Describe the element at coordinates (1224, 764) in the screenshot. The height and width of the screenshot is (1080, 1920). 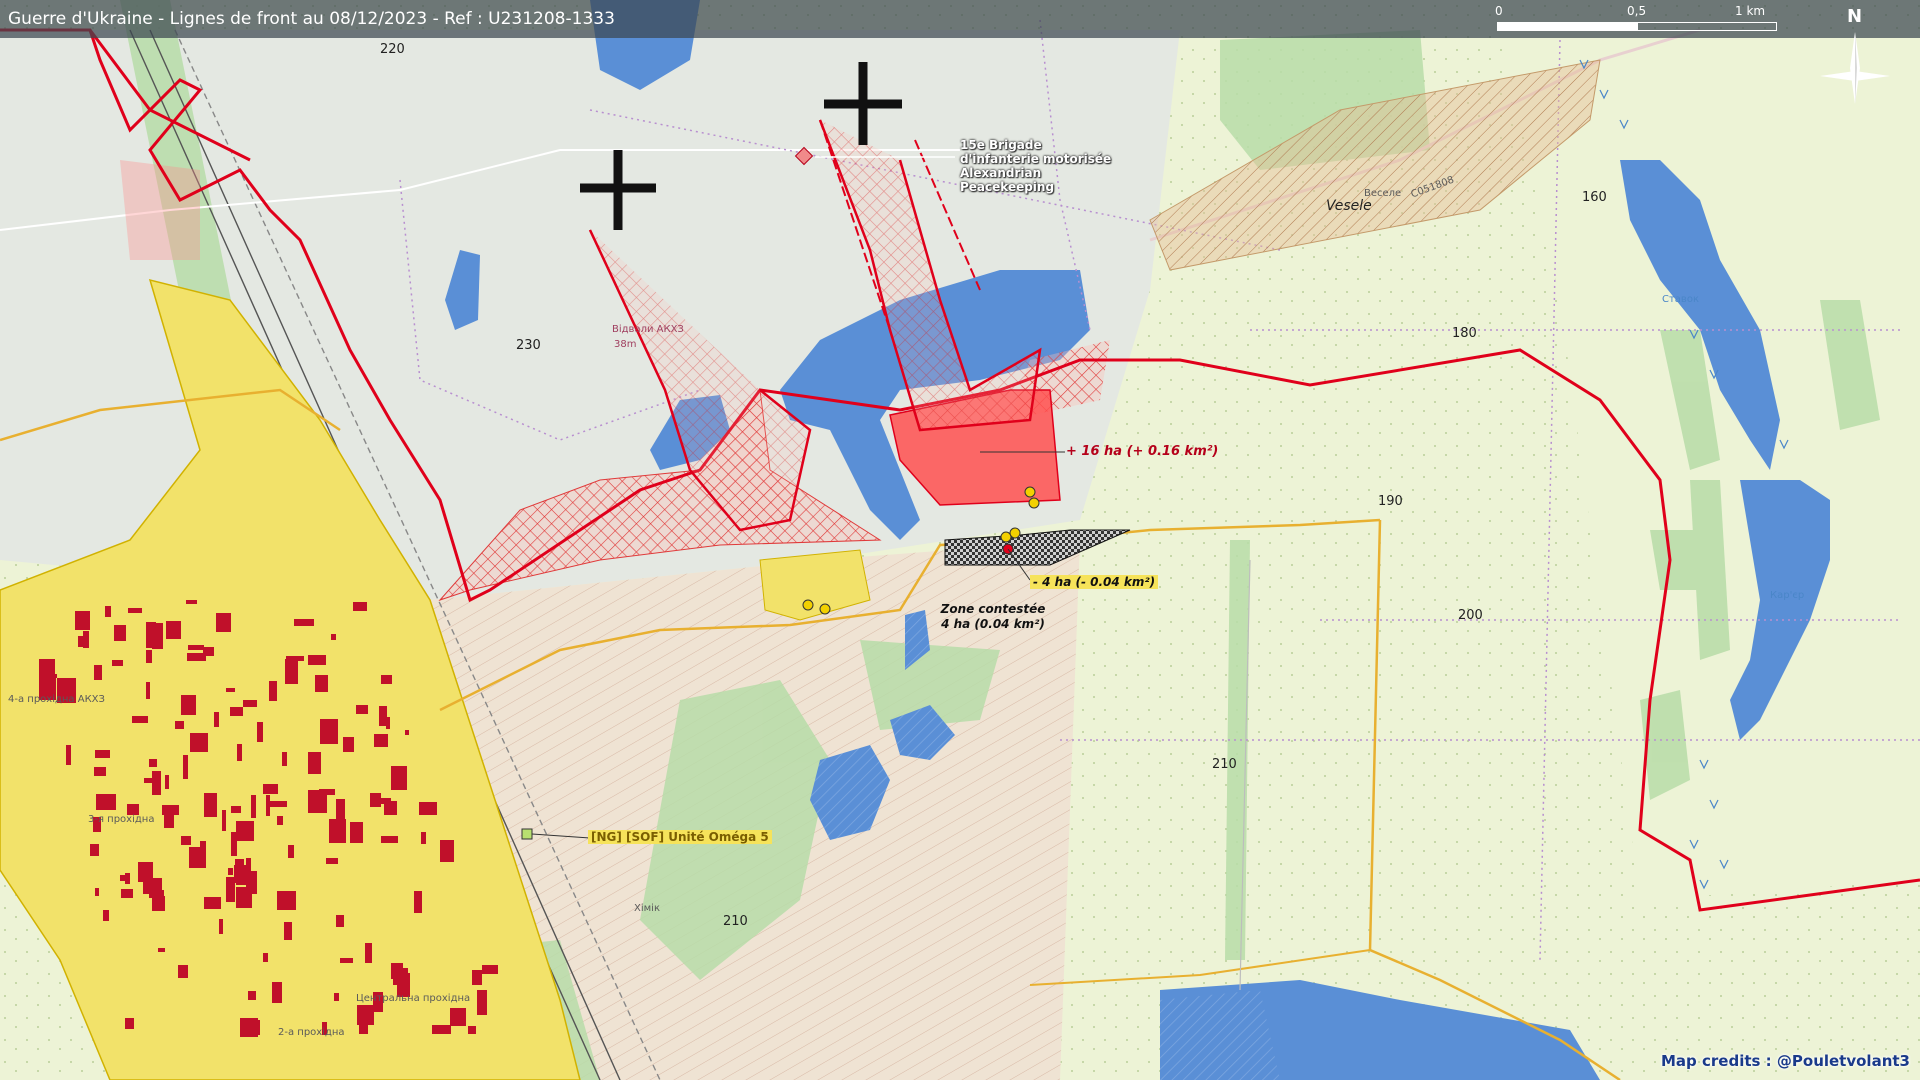
I see `elevation-210-right: 210` at that location.